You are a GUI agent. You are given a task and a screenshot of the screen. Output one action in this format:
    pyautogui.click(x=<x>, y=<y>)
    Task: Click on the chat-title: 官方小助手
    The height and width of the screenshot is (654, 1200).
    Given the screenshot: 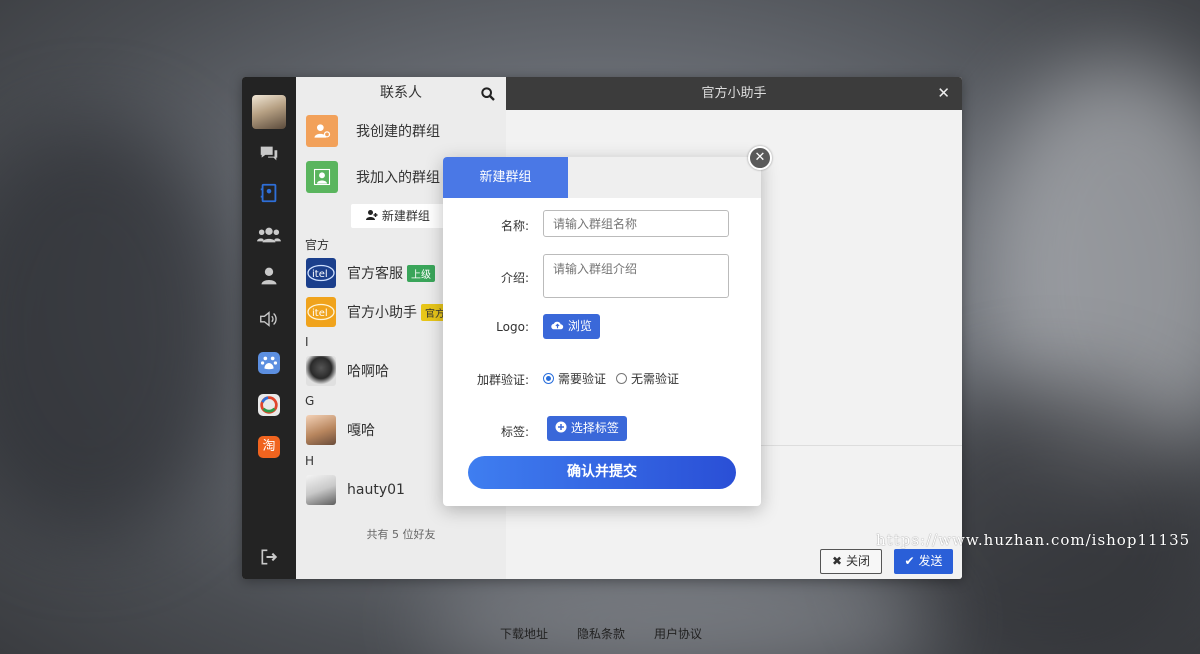 What is the action you would take?
    pyautogui.click(x=734, y=93)
    